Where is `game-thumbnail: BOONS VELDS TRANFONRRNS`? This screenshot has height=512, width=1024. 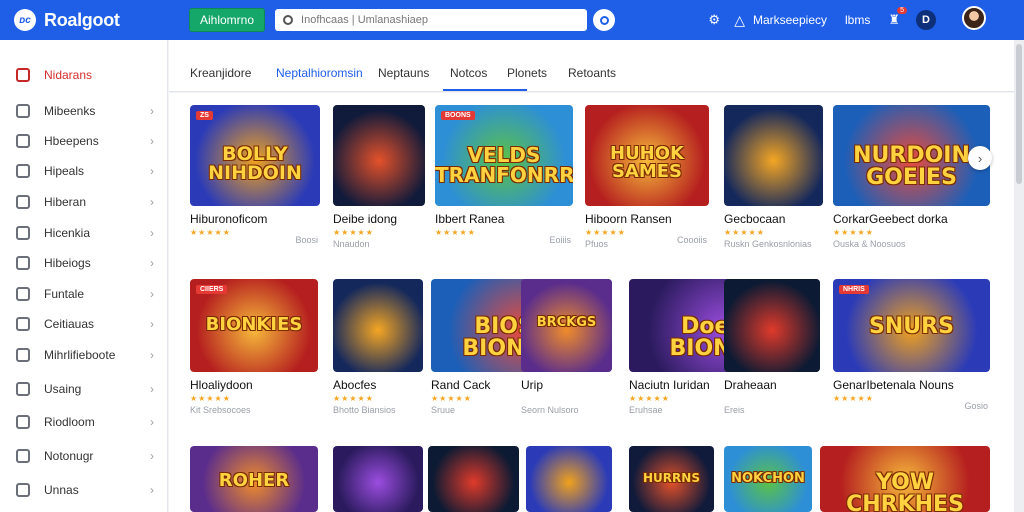
game-thumbnail: BOONS VELDS TRANFONRRNS is located at coordinates (504, 155).